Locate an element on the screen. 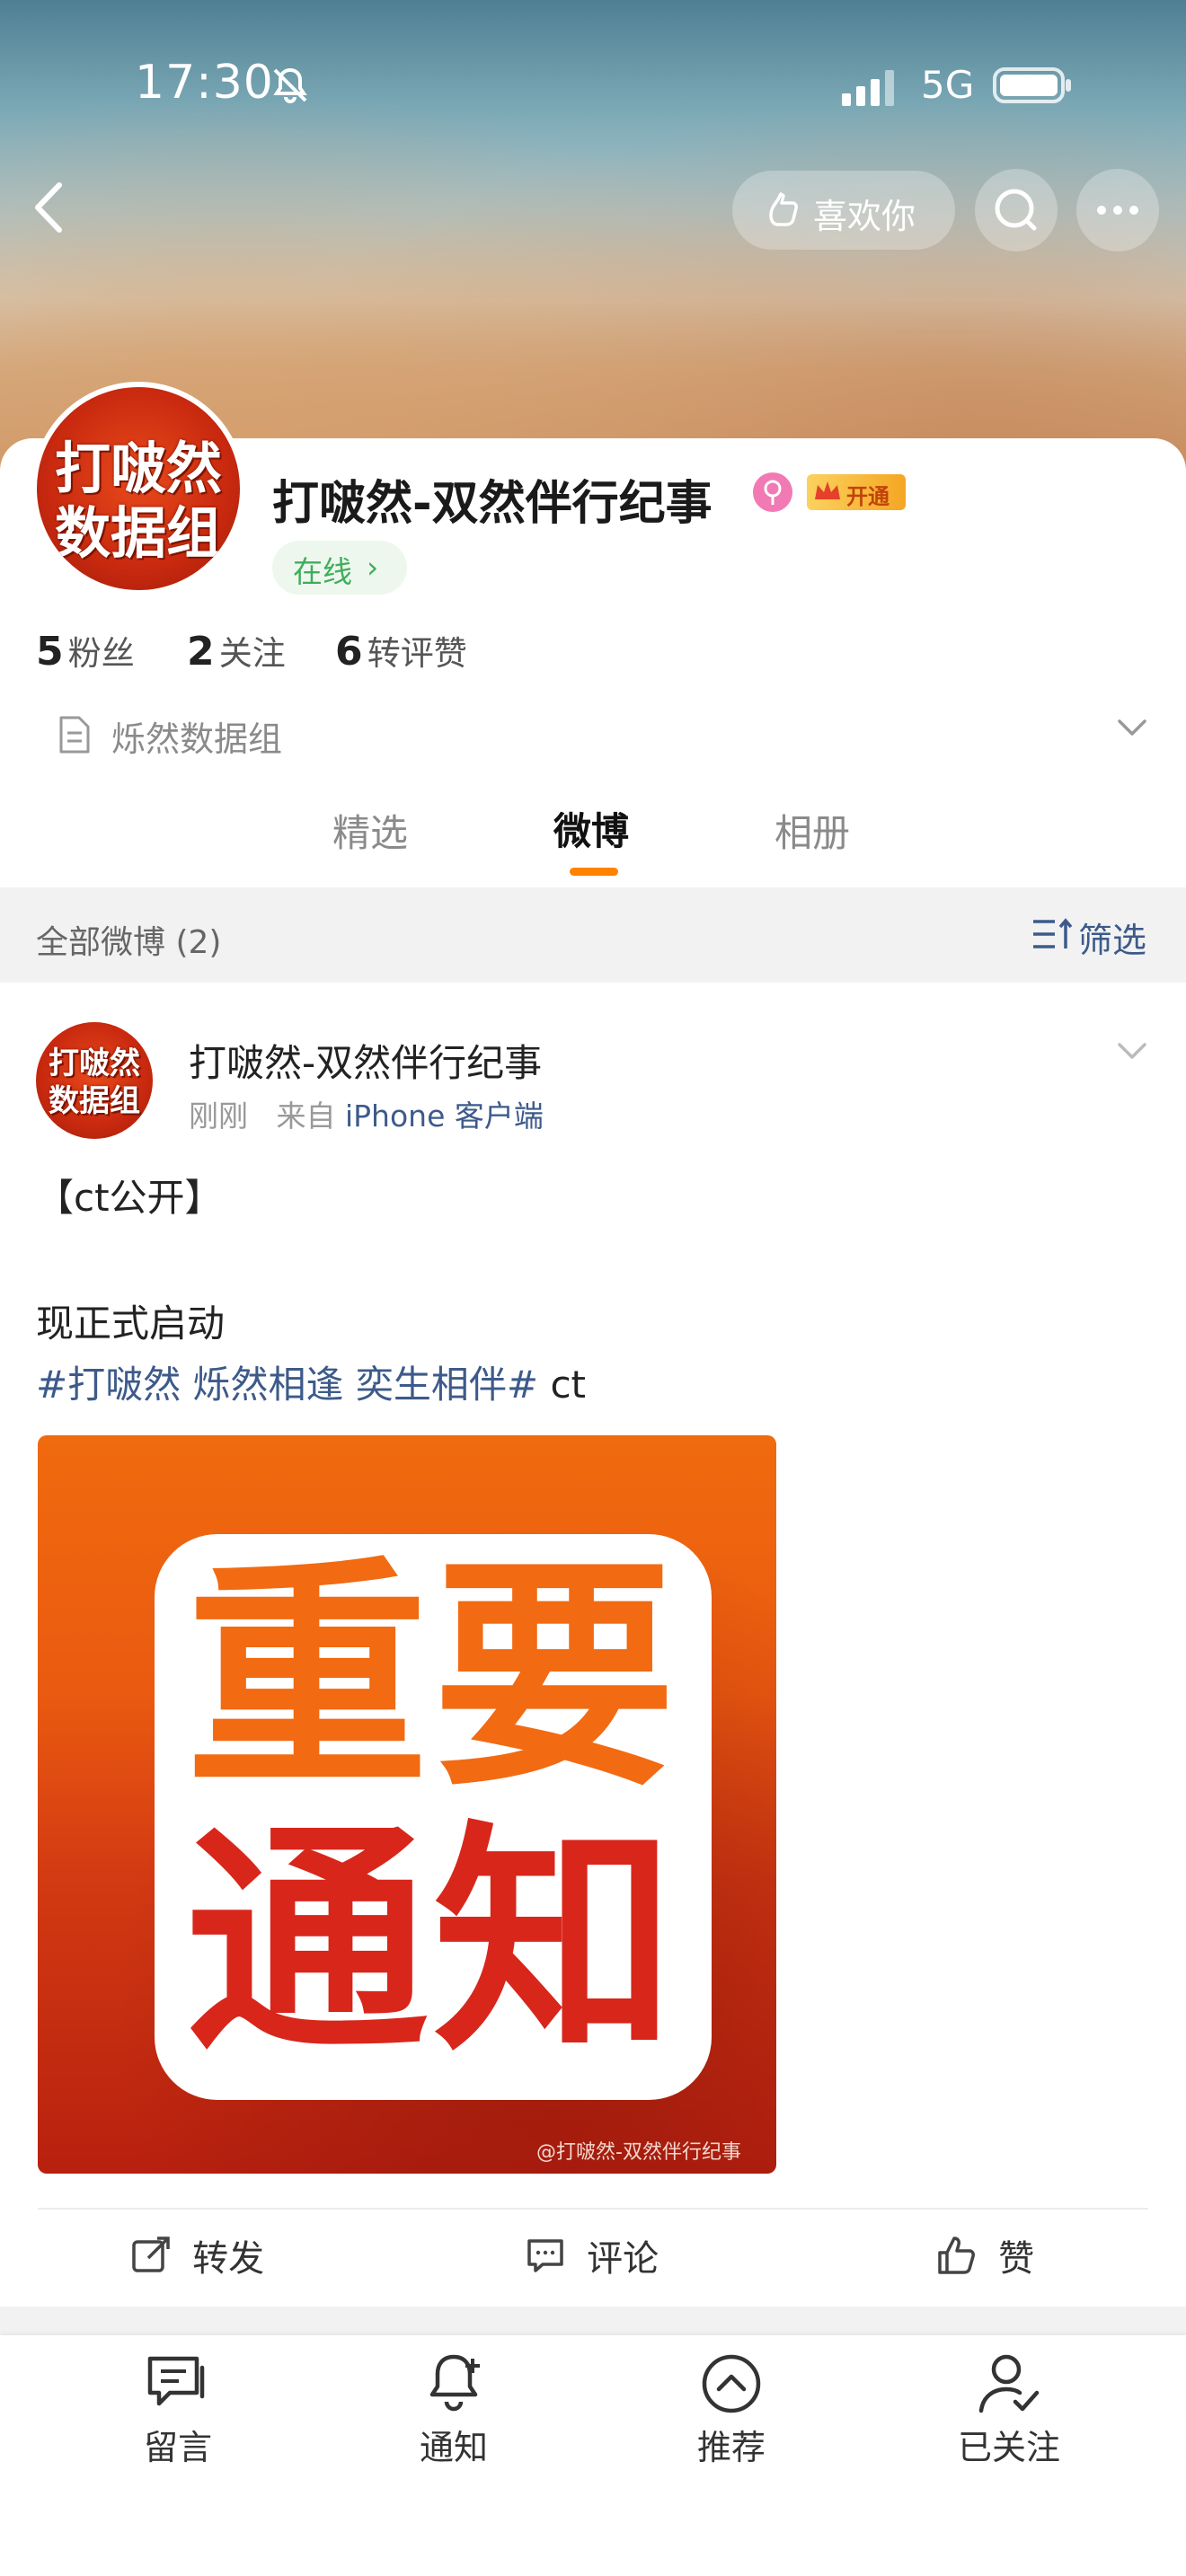 The width and height of the screenshot is (1186, 2576). nav-notify: 通知 is located at coordinates (454, 2410).